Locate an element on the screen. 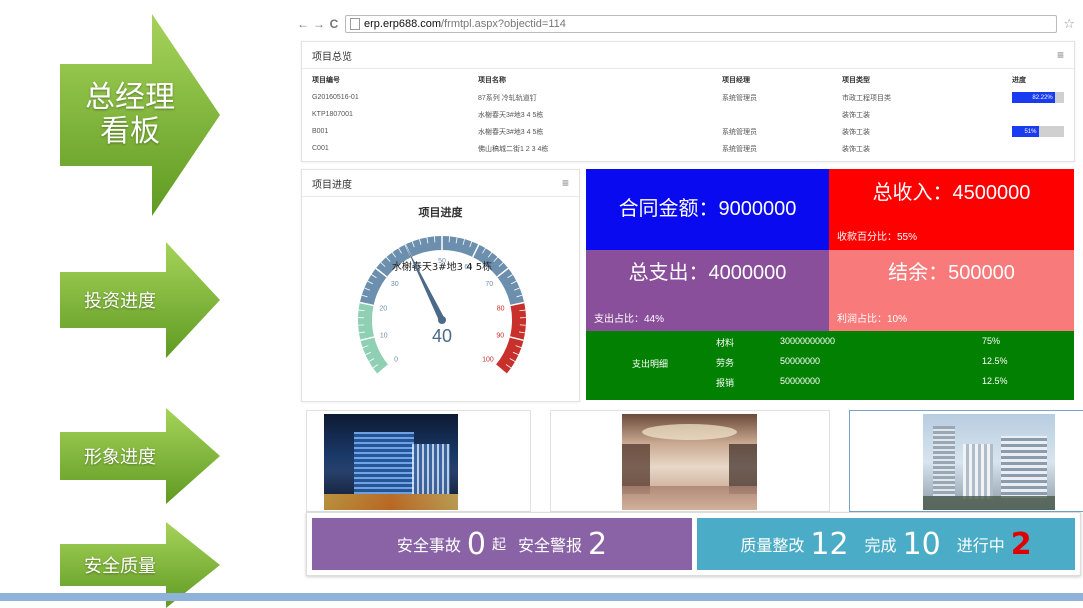 The image size is (1083, 608). balance: 结余：500000 is located at coordinates (951, 270).